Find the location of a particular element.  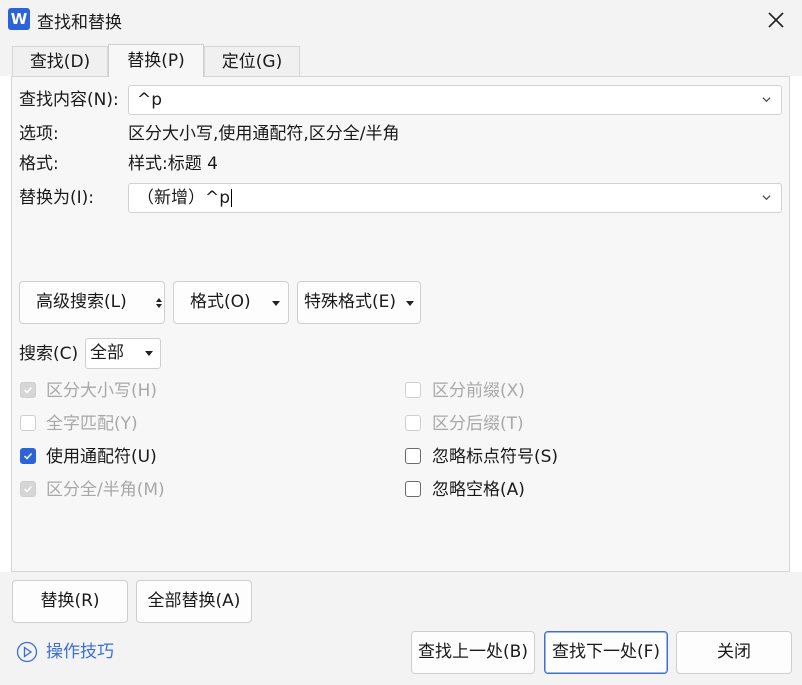

find-next-button: 查找下一处(F) is located at coordinates (606, 652).